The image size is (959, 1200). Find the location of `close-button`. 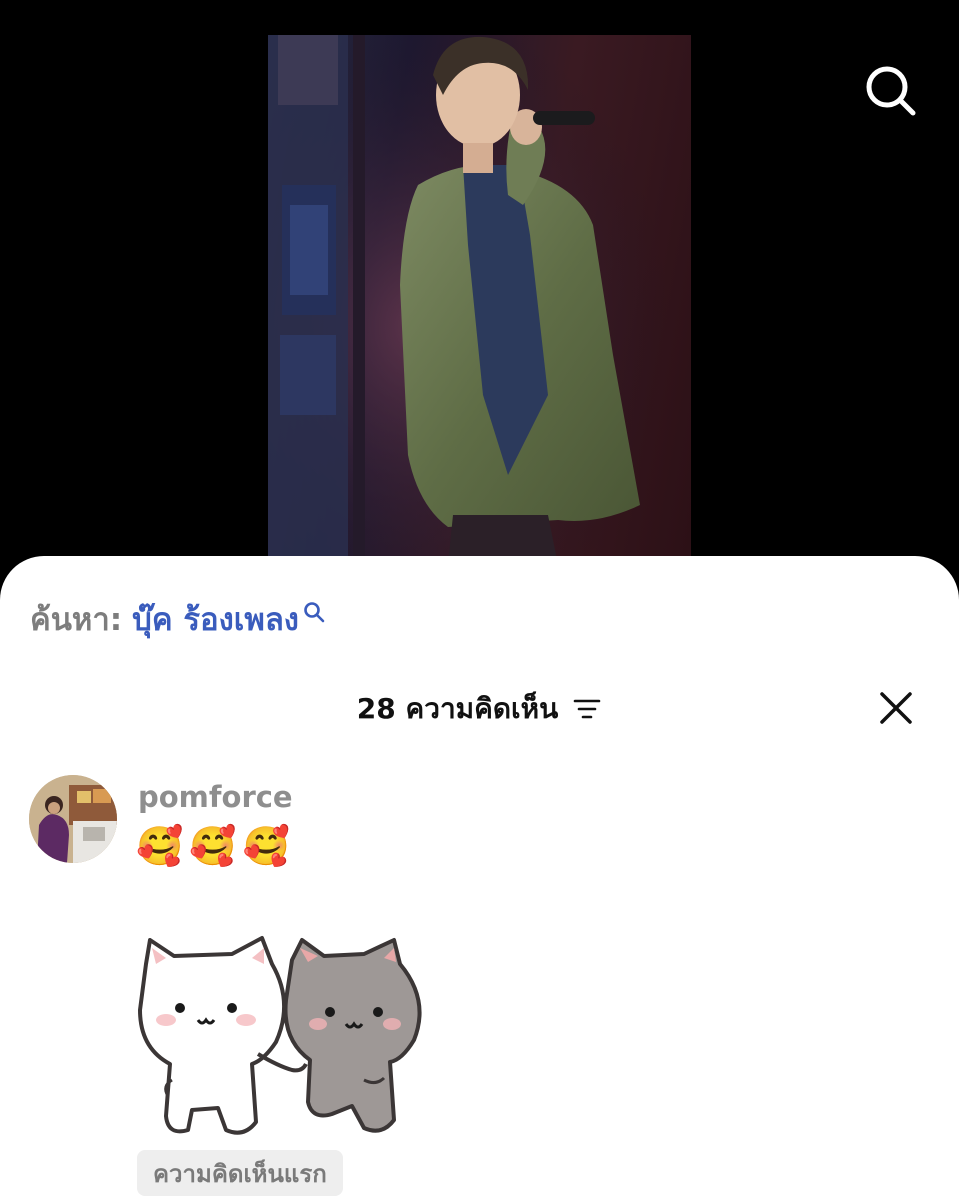

close-button is located at coordinates (896, 708).